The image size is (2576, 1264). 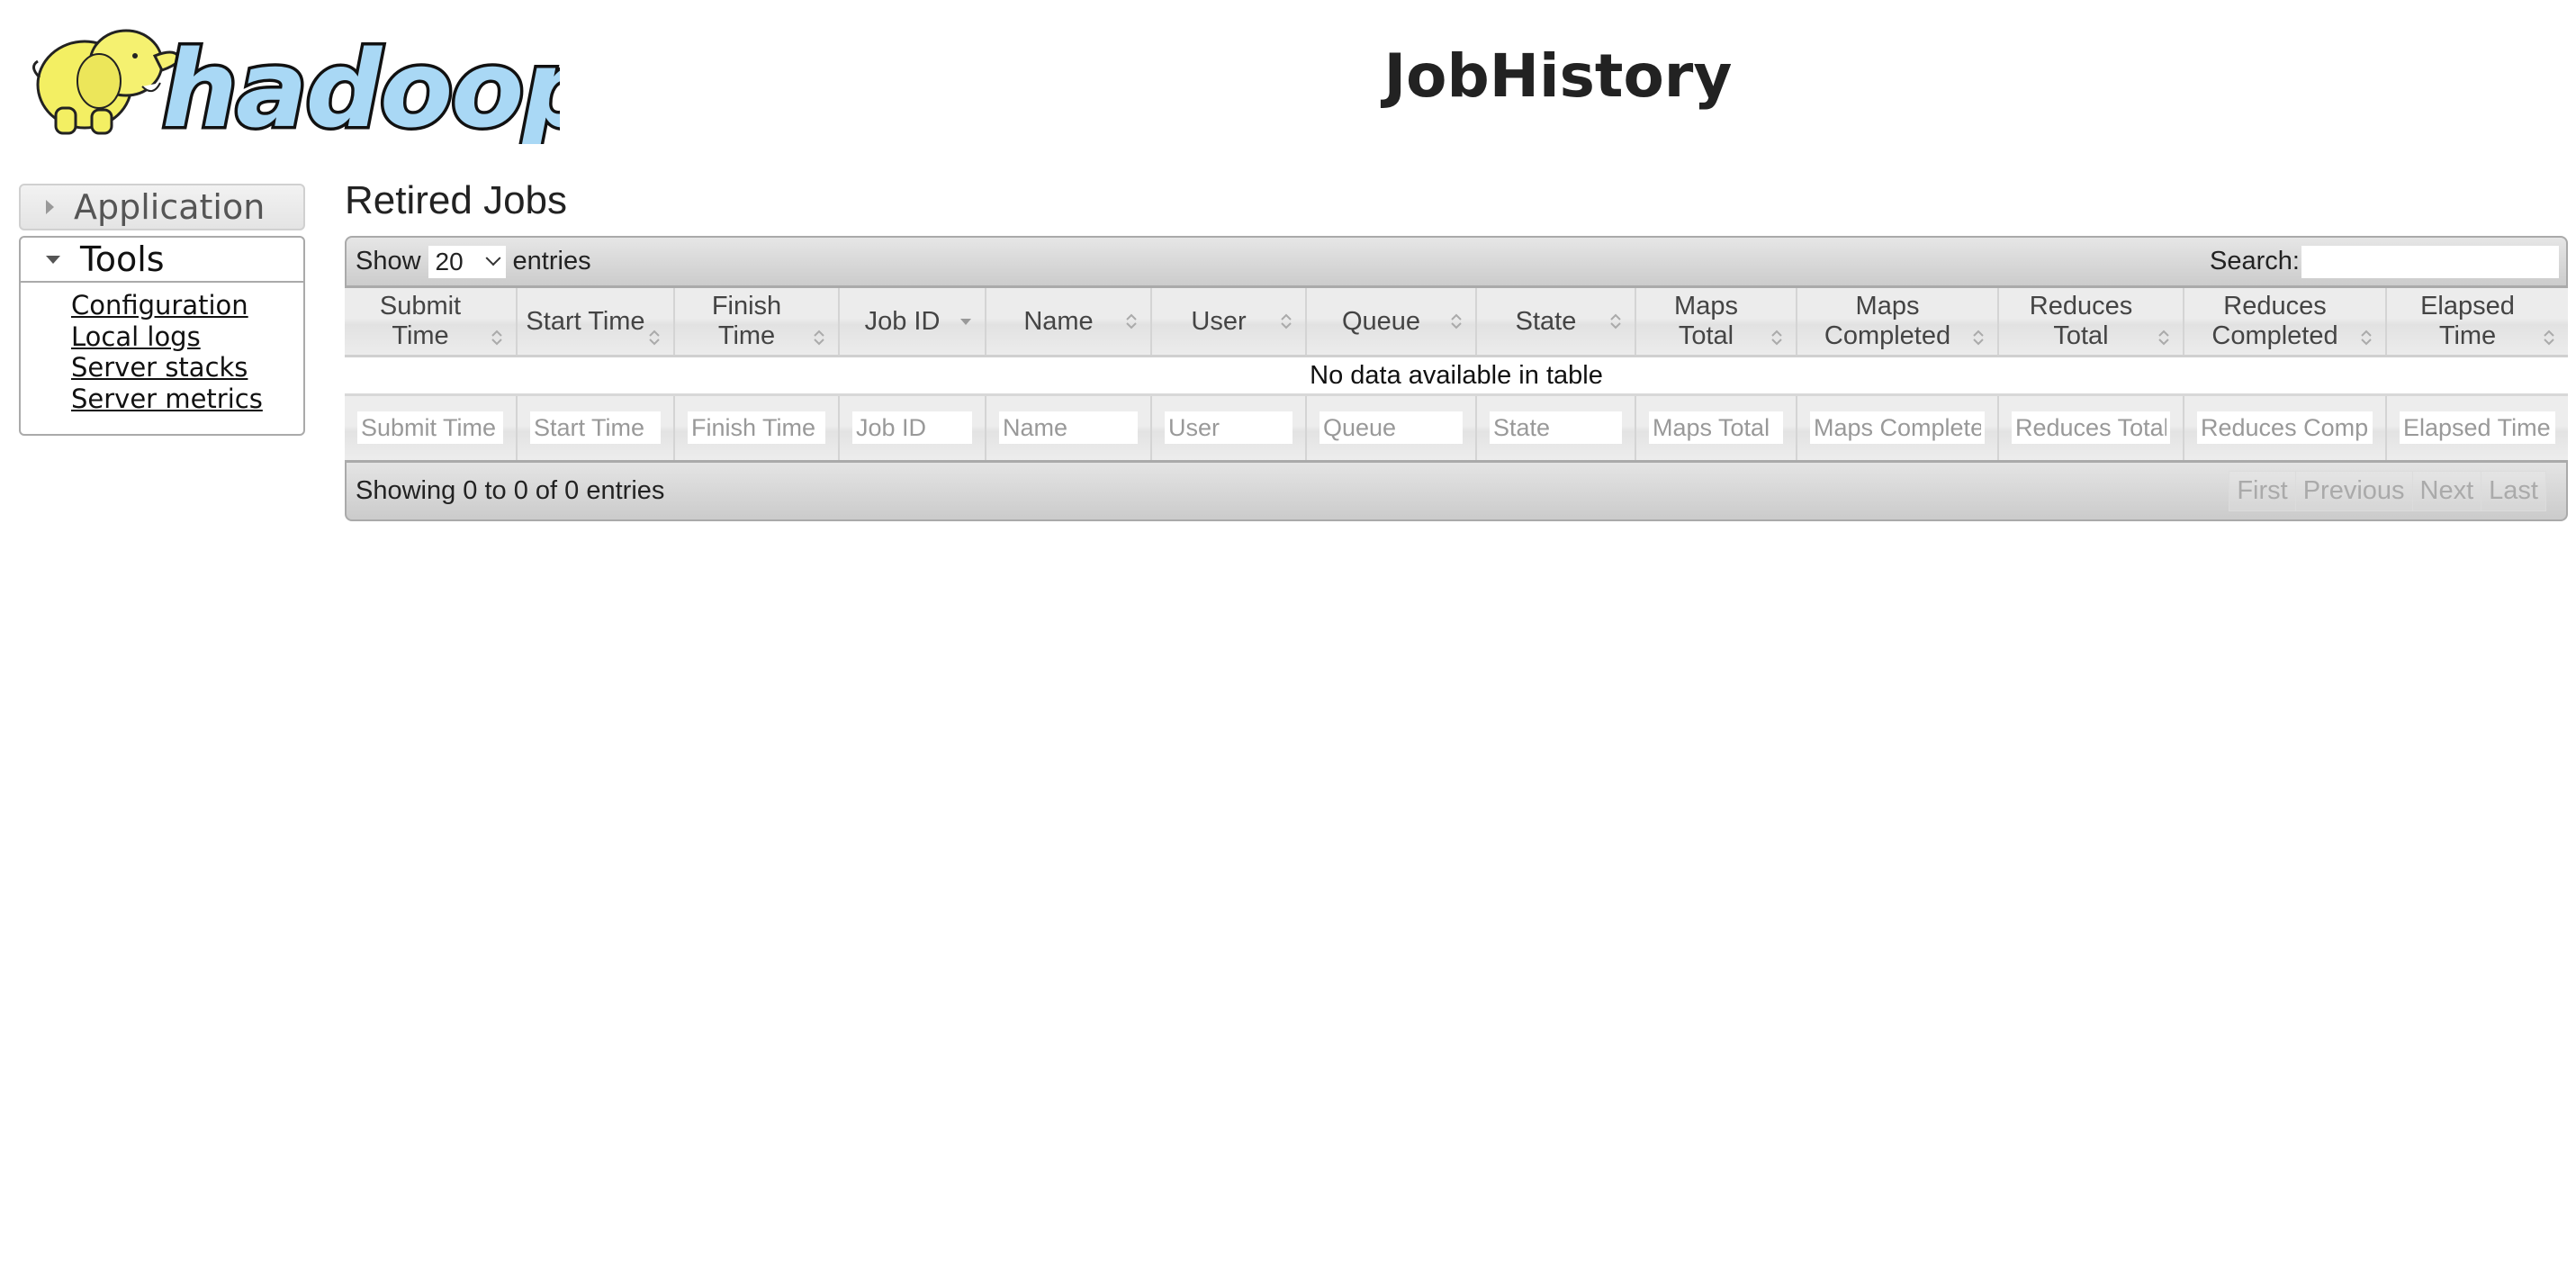 I want to click on column-header-job-id: Job ID, so click(x=912, y=322).